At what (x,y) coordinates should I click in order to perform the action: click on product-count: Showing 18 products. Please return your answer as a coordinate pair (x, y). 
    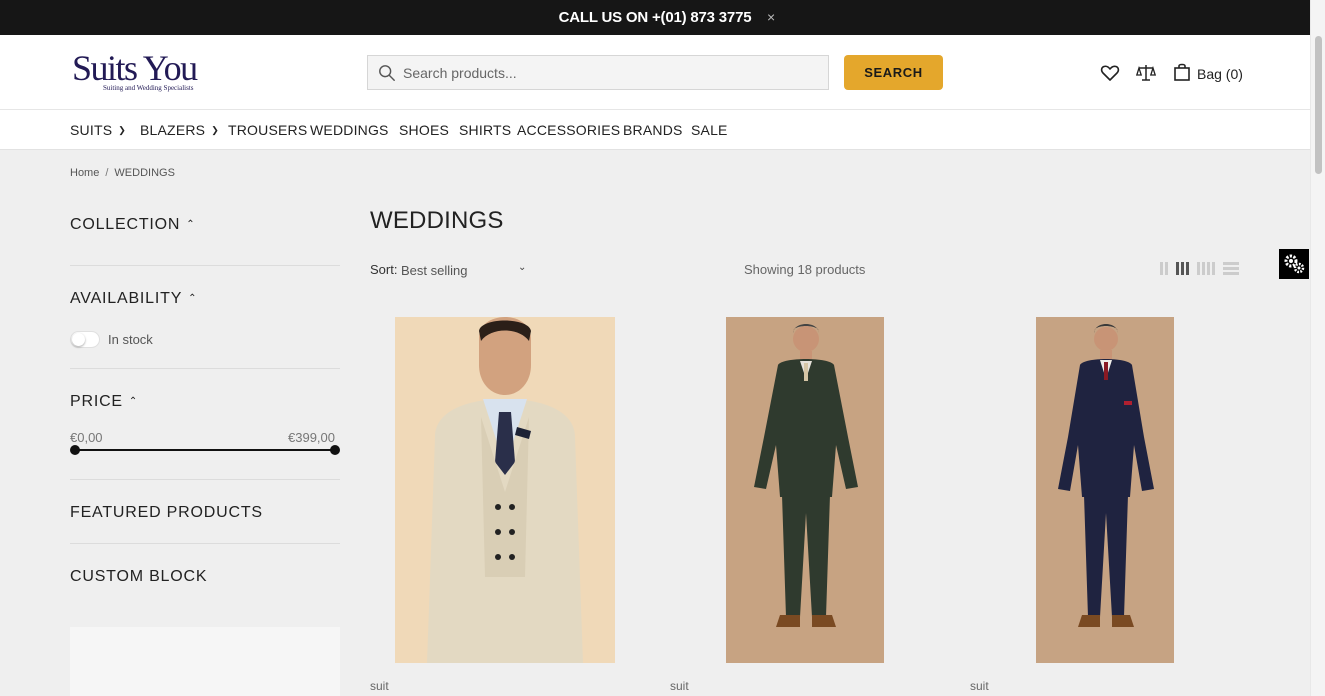
    Looking at the image, I should click on (805, 269).